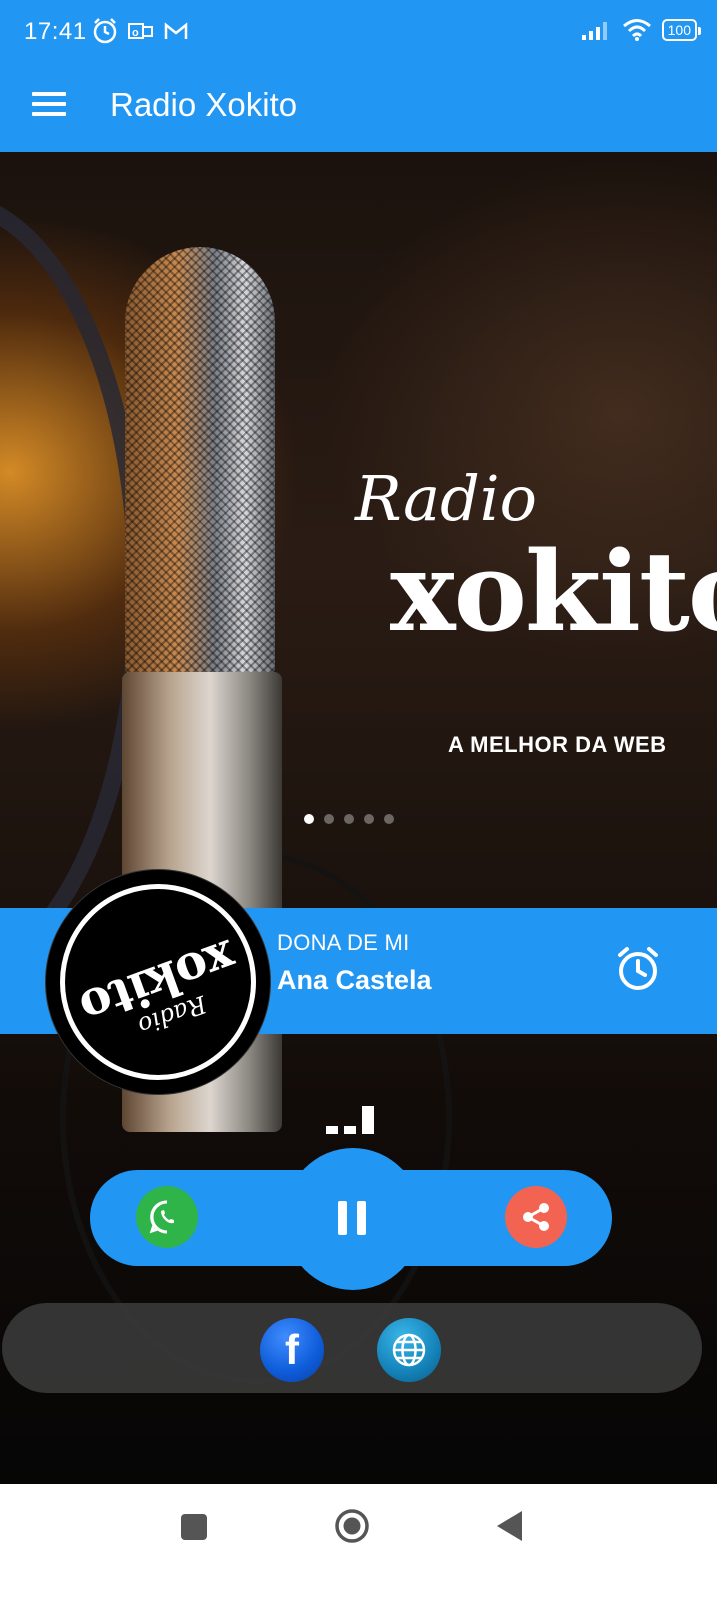  Describe the element at coordinates (200, 462) in the screenshot. I see `microphone-head-image` at that location.